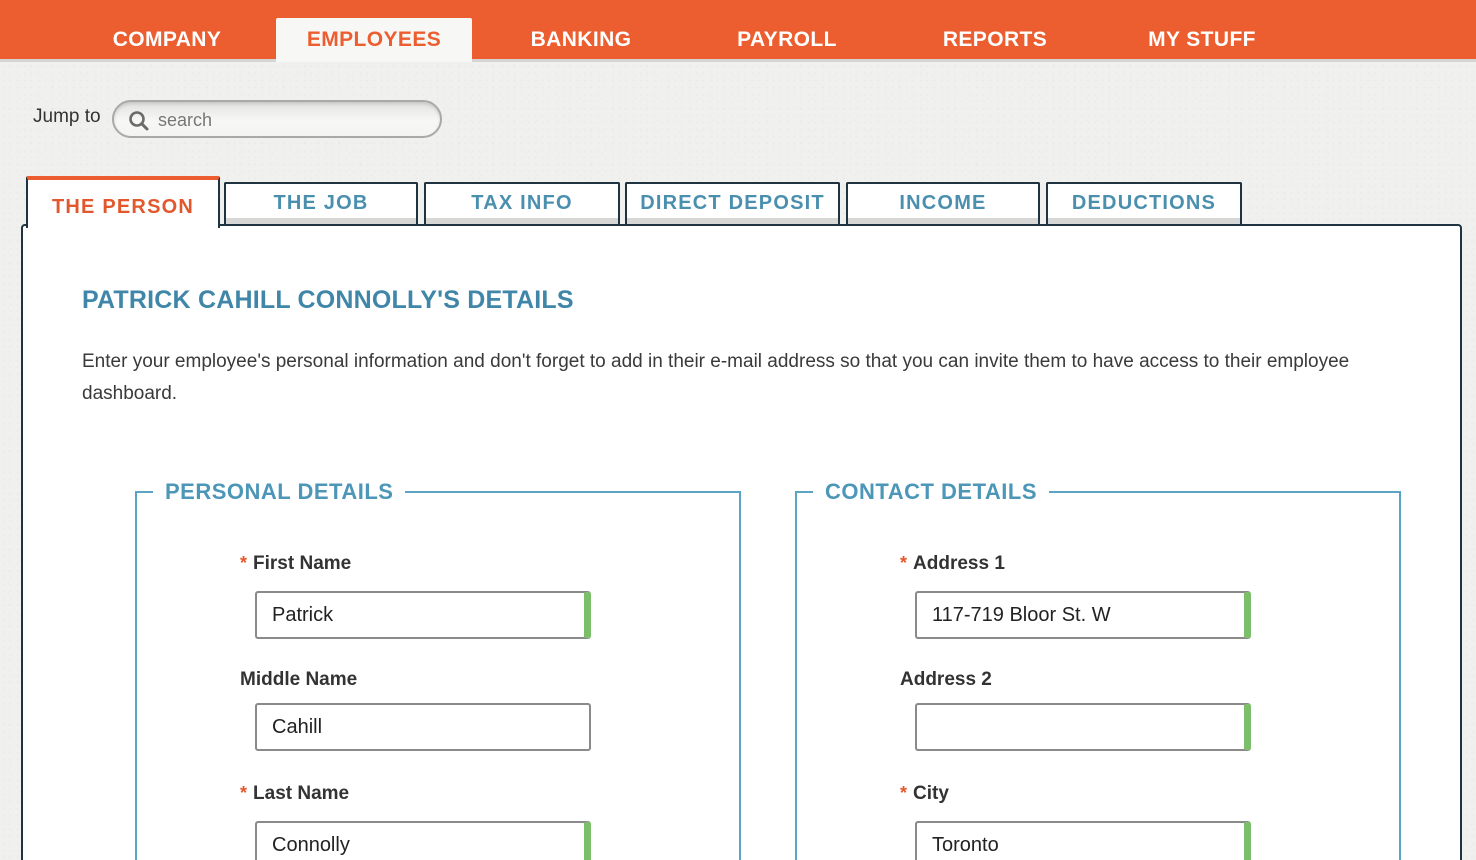 This screenshot has height=860, width=1476. What do you see at coordinates (299, 679) in the screenshot?
I see `middle-name-label: Middle Name` at bounding box center [299, 679].